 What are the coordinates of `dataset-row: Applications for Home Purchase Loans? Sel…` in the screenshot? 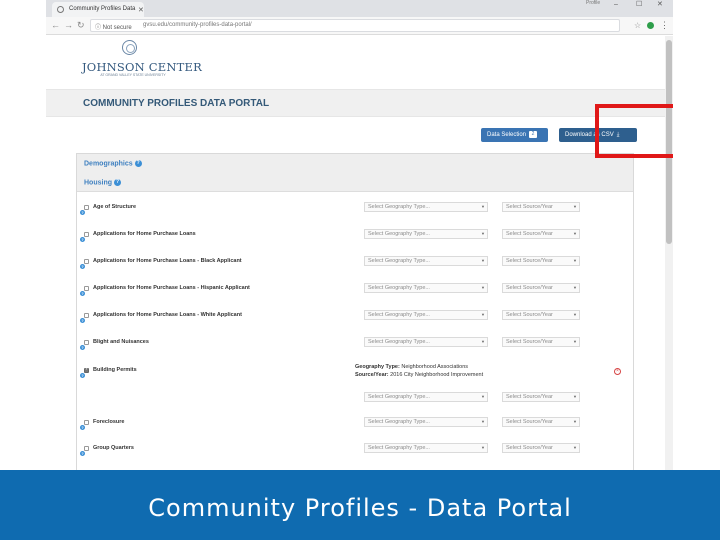 It's located at (355, 240).